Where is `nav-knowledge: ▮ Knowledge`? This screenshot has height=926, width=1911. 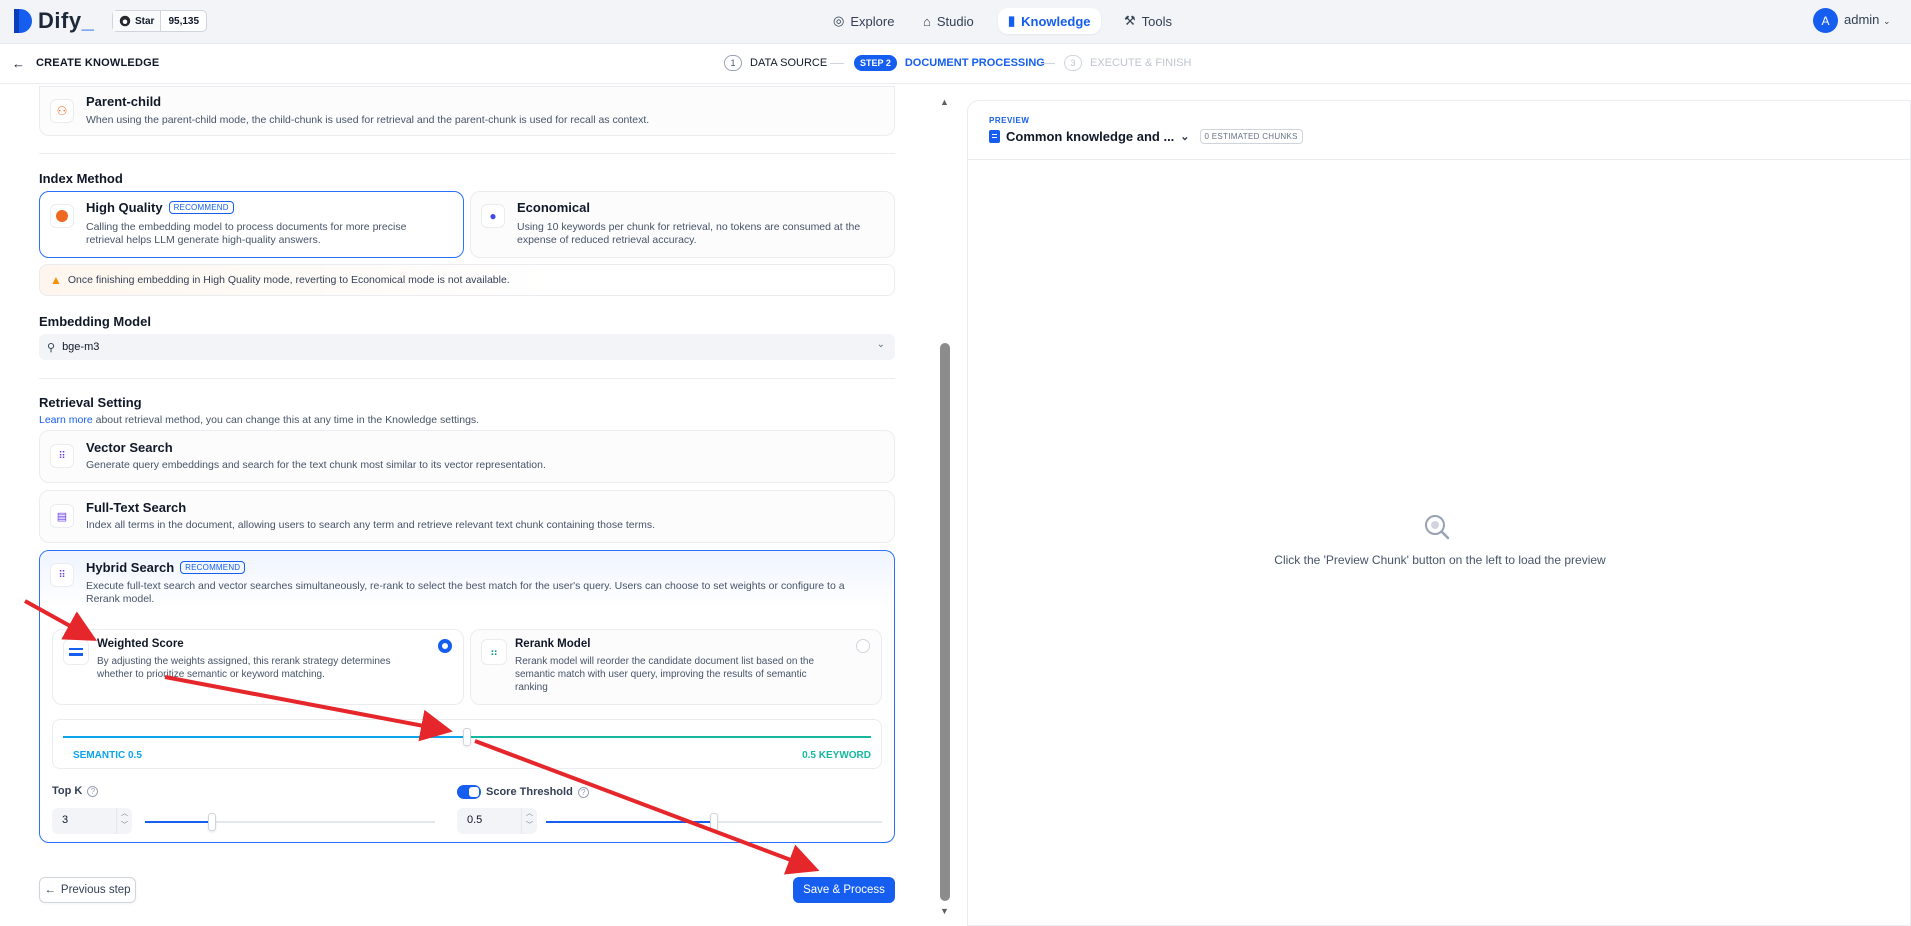 nav-knowledge: ▮ Knowledge is located at coordinates (1049, 21).